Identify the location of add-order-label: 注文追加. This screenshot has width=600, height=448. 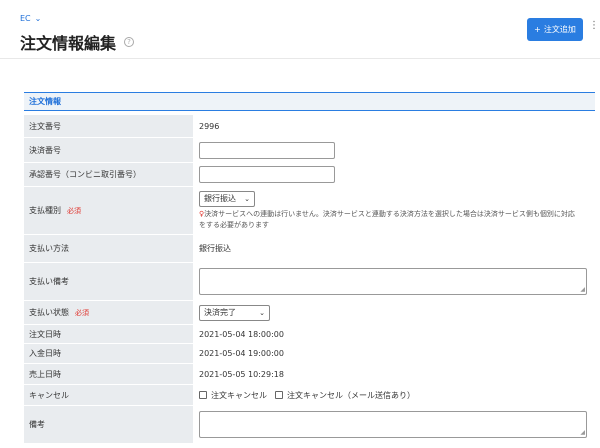
(559, 29).